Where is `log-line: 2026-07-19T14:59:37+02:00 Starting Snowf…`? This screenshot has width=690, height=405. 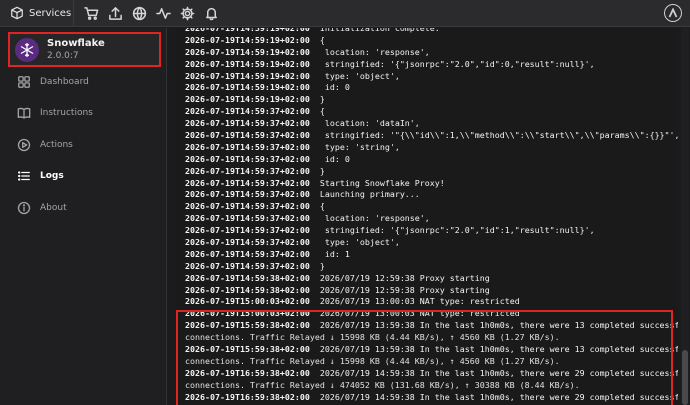
log-line: 2026-07-19T14:59:37+02:00 Starting Snowf… is located at coordinates (427, 184).